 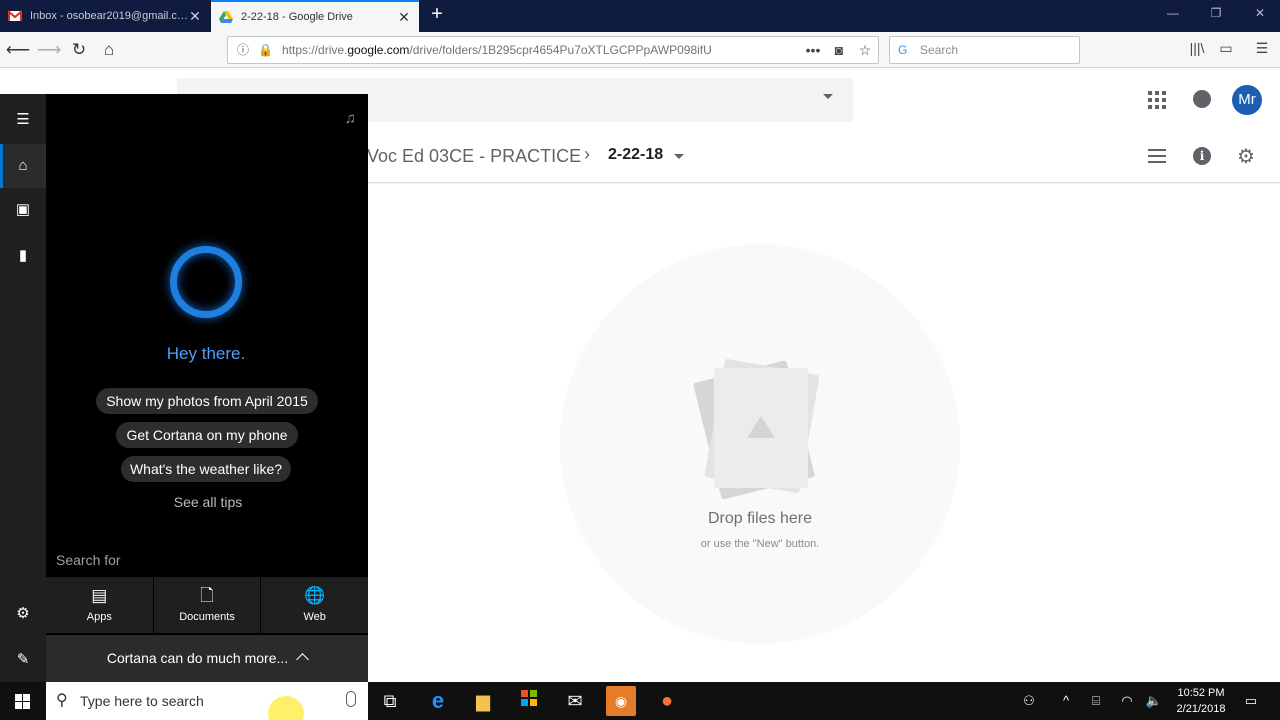 What do you see at coordinates (635, 155) in the screenshot?
I see `breadcrumb-current-folder: 2-22-18` at bounding box center [635, 155].